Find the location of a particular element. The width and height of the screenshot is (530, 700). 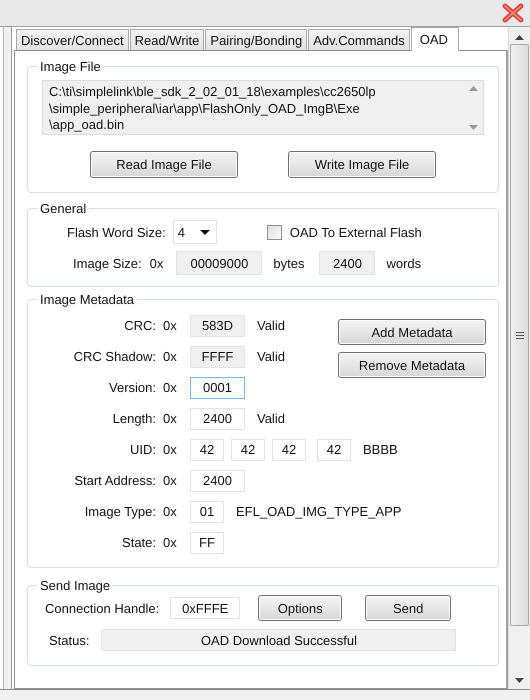

field-label: UID: is located at coordinates (142, 449).